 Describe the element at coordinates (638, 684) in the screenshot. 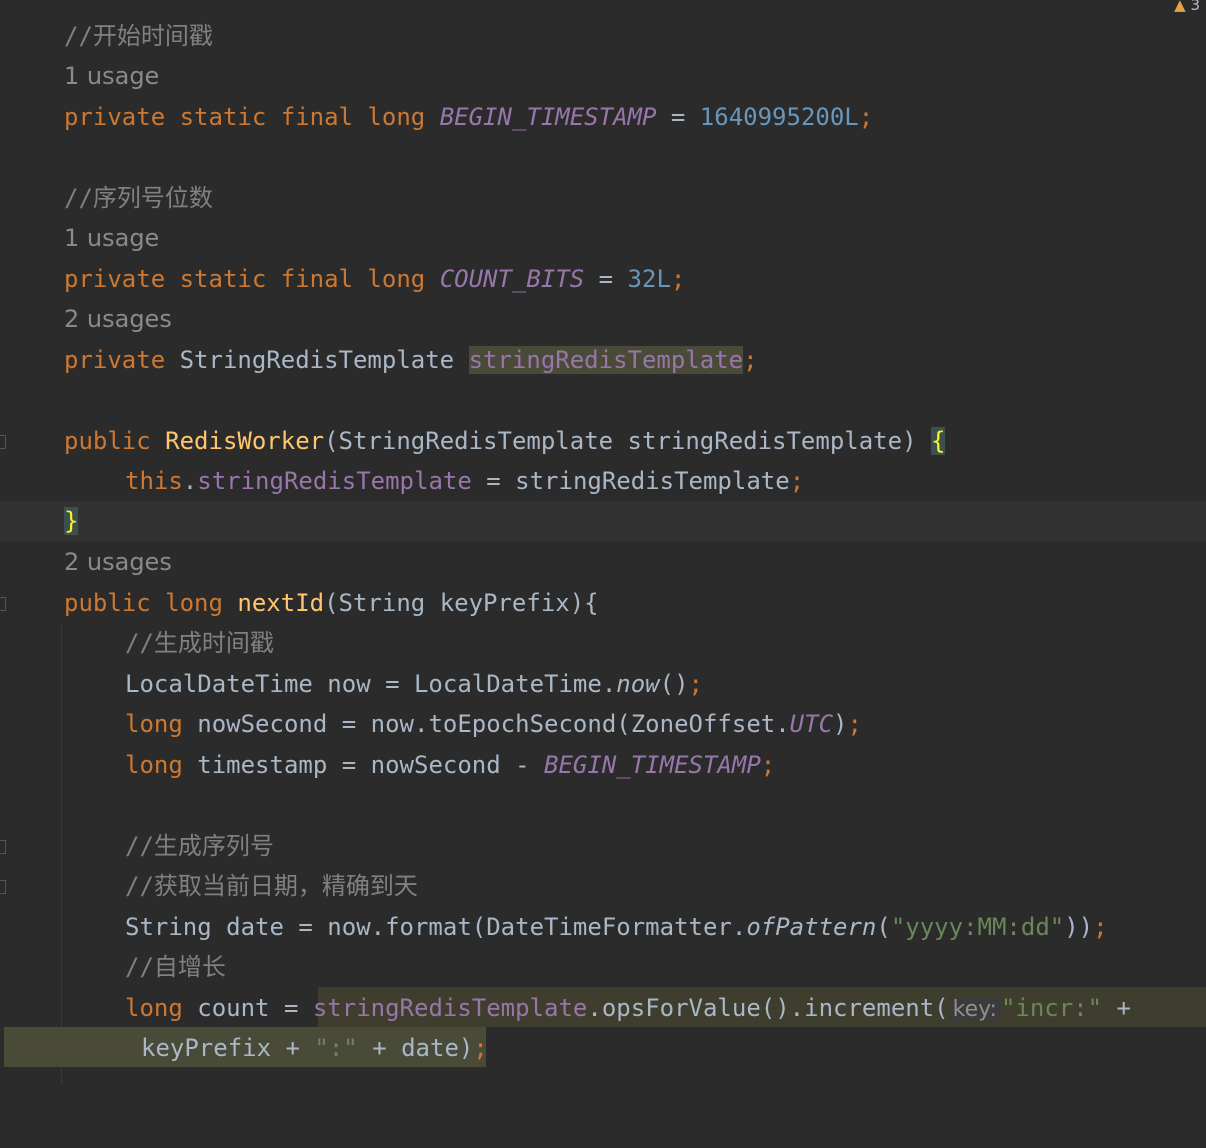

I see `static-call: now` at that location.